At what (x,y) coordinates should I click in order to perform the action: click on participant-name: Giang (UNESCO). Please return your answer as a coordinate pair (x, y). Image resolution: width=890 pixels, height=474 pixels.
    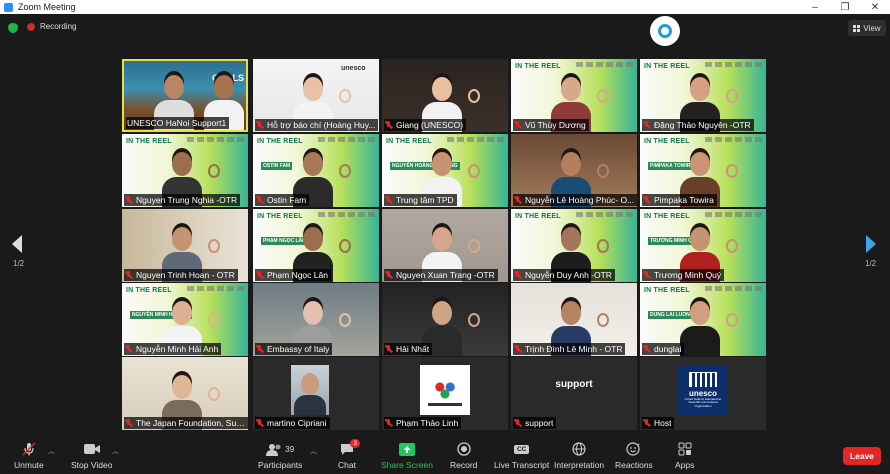
    Looking at the image, I should click on (430, 125).